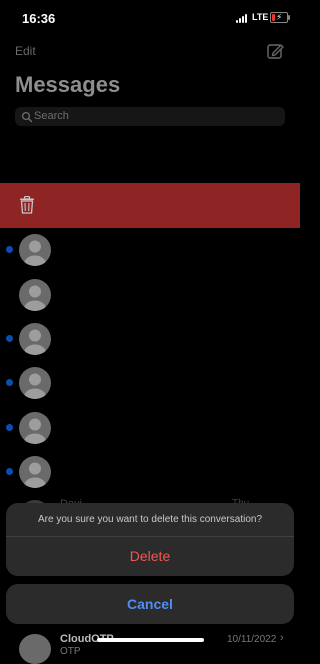  What do you see at coordinates (260, 17) in the screenshot?
I see `network-type: LTE` at bounding box center [260, 17].